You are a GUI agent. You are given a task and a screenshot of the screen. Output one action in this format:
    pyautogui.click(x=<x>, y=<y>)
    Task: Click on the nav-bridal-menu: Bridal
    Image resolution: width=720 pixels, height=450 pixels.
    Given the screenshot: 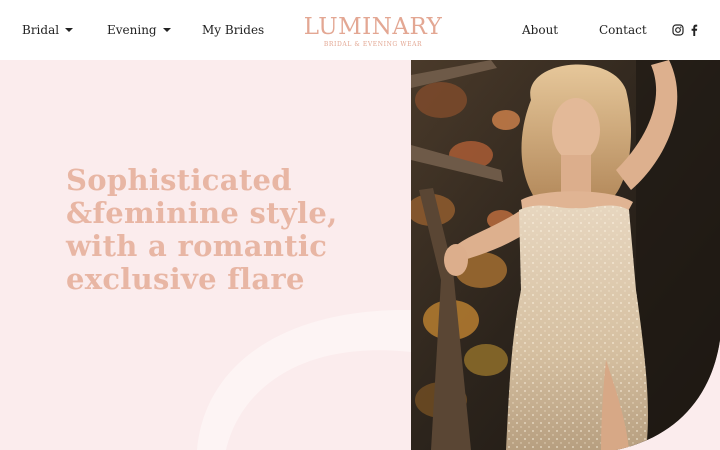 What is the action you would take?
    pyautogui.click(x=48, y=30)
    